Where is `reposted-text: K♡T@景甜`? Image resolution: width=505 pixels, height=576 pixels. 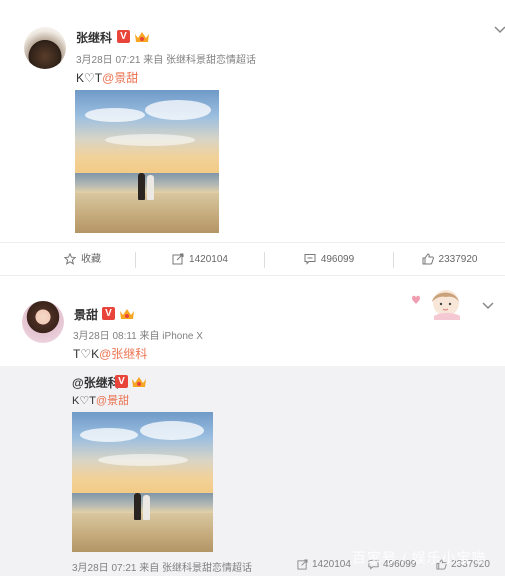
reposted-text: K♡T@景甜 is located at coordinates (100, 400).